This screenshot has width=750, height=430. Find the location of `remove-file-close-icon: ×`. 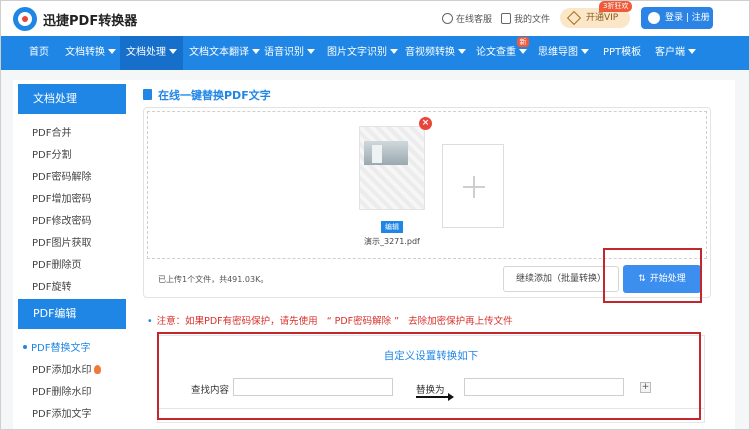

remove-file-close-icon: × is located at coordinates (425, 123).